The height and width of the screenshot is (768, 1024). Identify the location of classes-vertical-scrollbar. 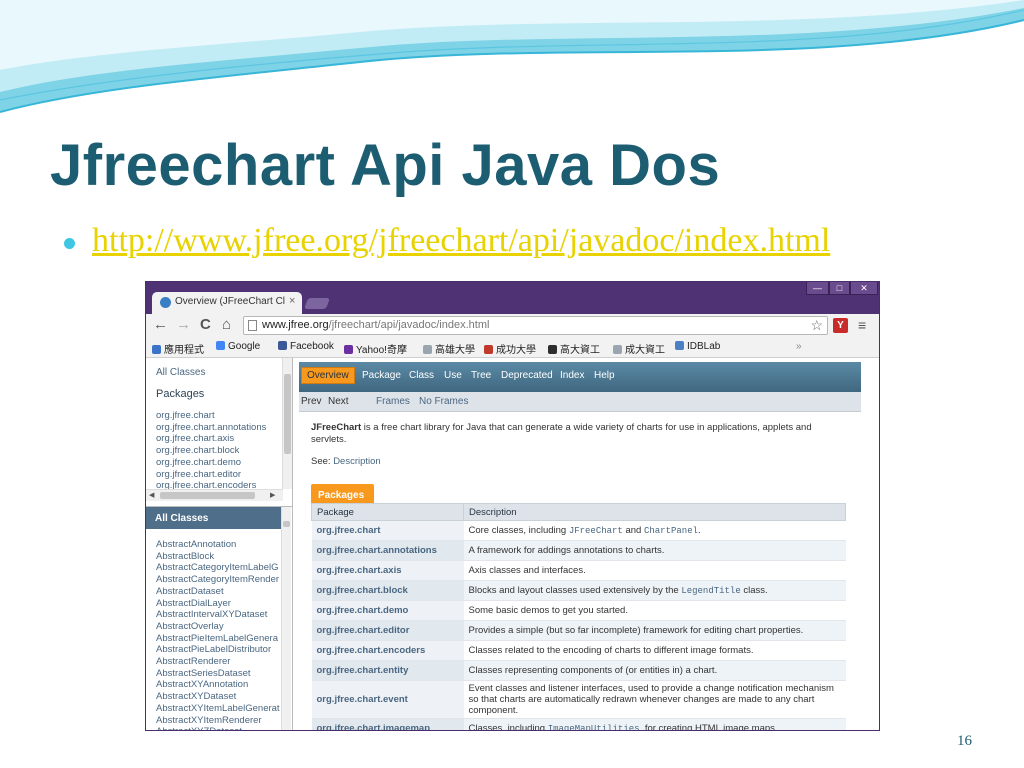
(286, 618).